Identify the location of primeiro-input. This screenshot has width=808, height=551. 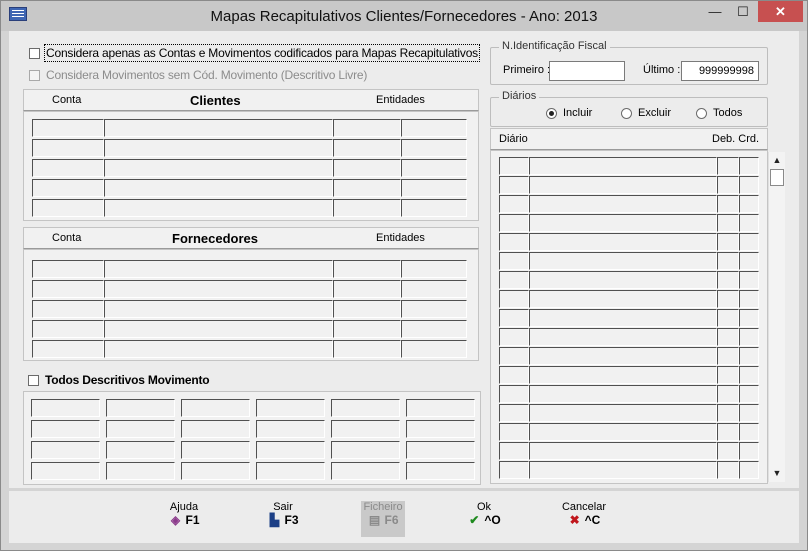
(587, 71).